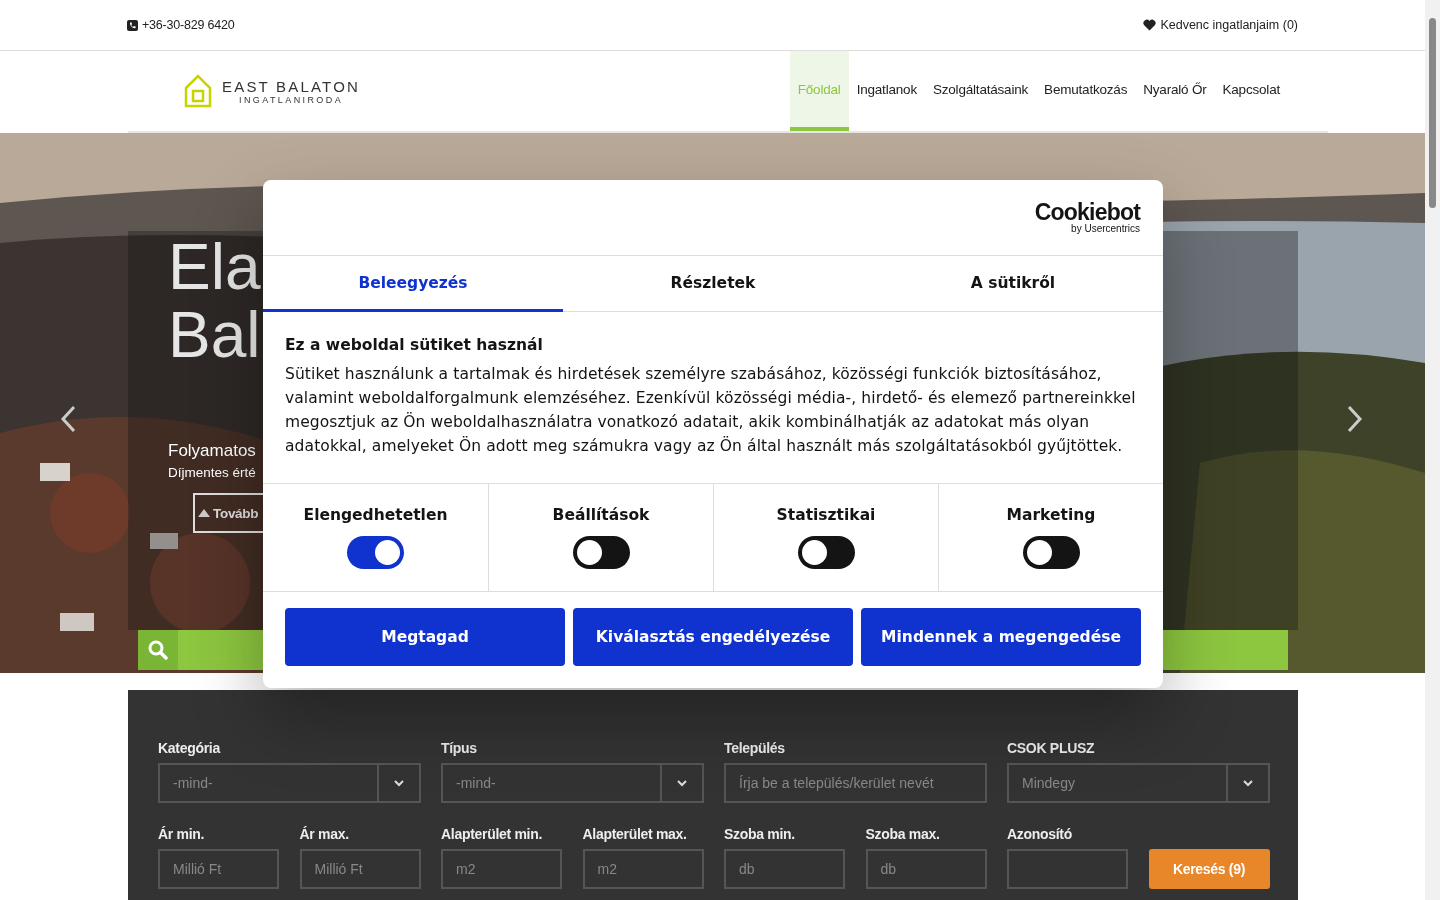  I want to click on toggle-label: Statisztikai, so click(826, 515).